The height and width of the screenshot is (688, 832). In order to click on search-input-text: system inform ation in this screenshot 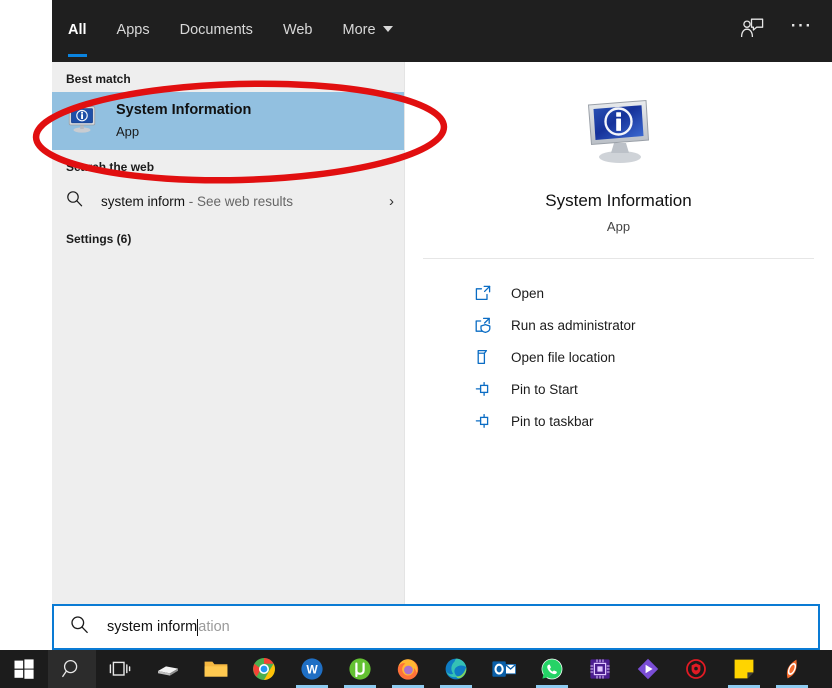, I will do `click(168, 627)`.